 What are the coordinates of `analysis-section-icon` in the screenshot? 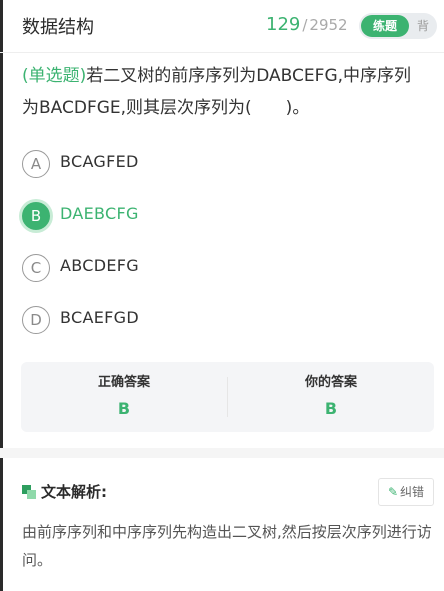 It's located at (29, 492).